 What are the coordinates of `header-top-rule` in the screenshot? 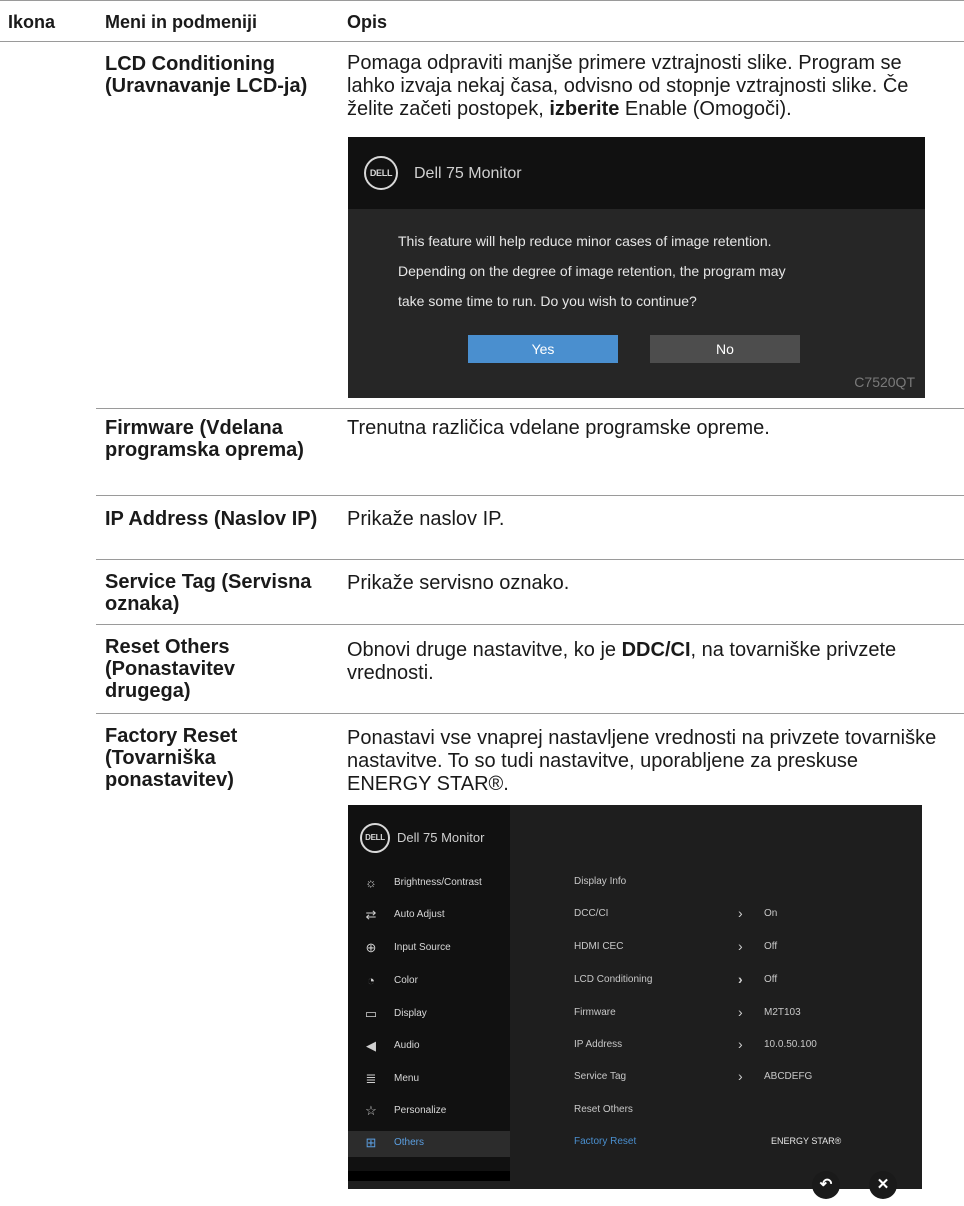 It's located at (482, 0).